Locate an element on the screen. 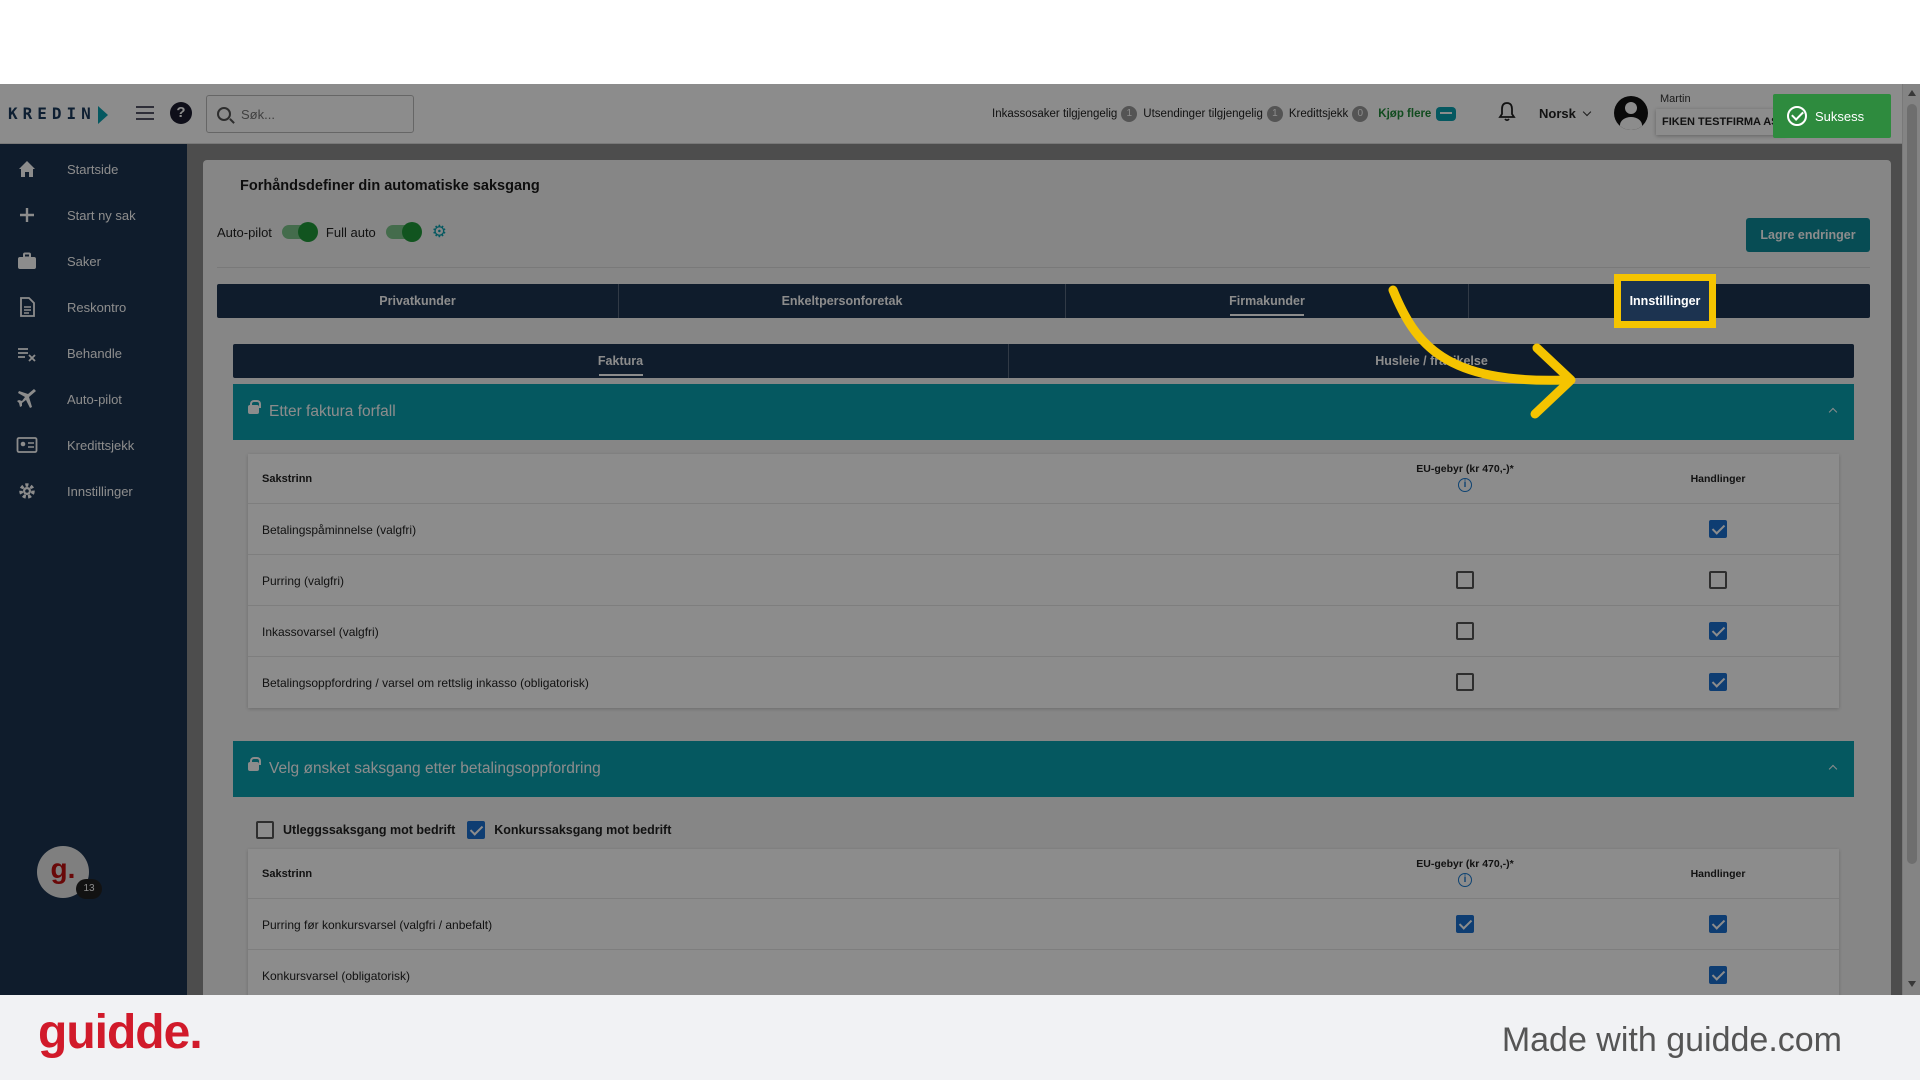 This screenshot has height=1080, width=1920. plus-icon is located at coordinates (27, 215).